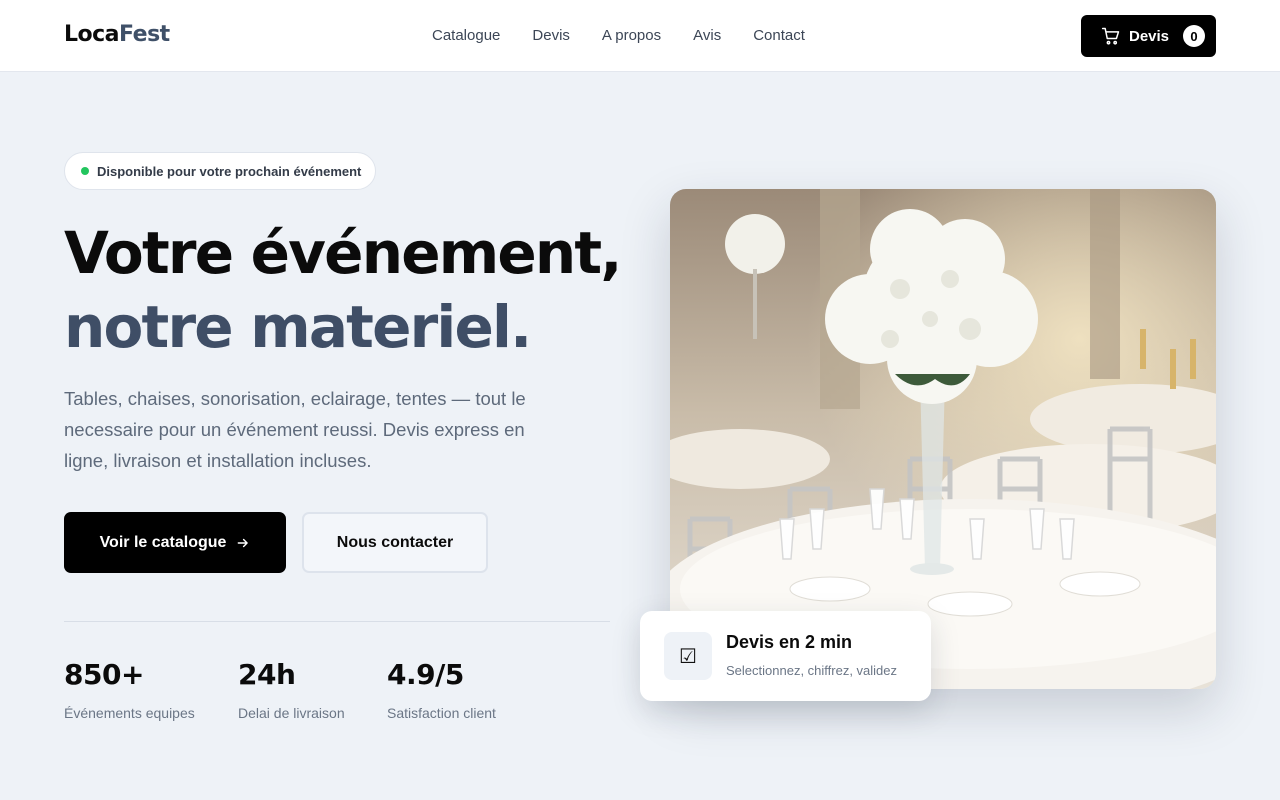 This screenshot has height=800, width=1280. I want to click on view-catalogue-label: Voir le catalogue, so click(163, 542).